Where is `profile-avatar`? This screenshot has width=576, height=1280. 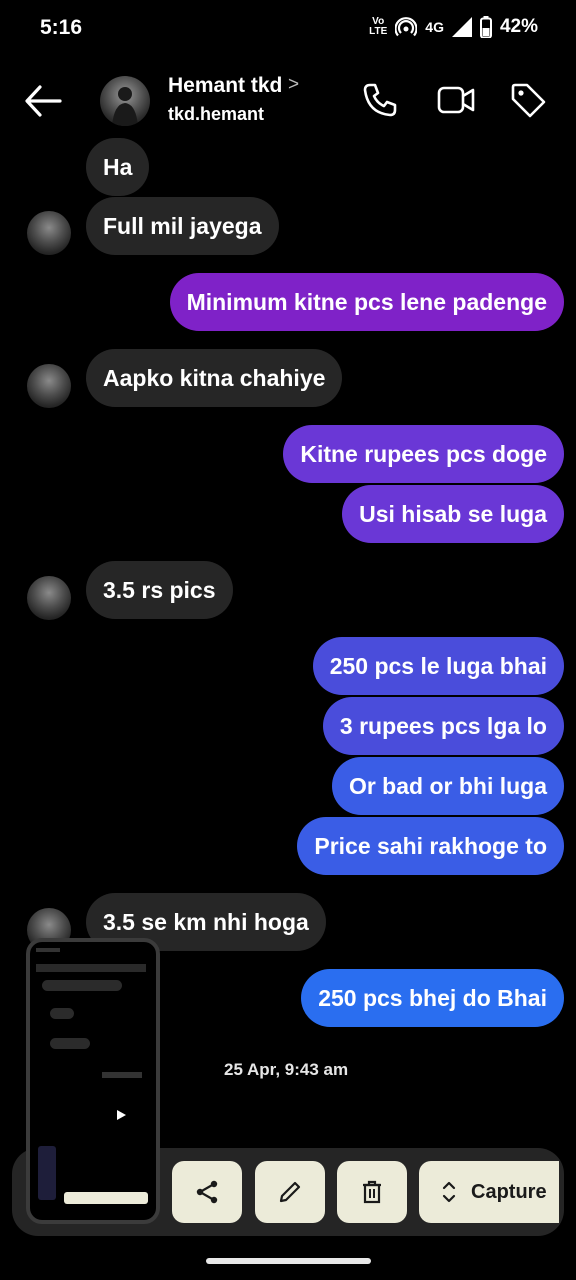
profile-avatar is located at coordinates (125, 101).